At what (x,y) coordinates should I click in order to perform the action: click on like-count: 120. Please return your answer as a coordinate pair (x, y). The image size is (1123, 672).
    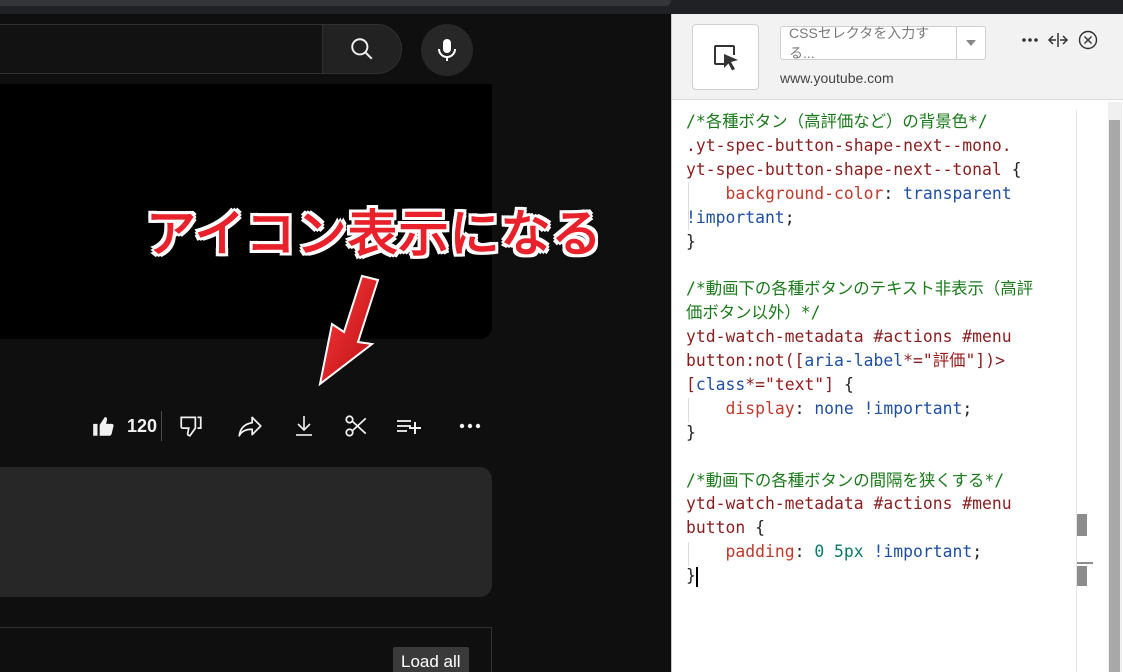
    Looking at the image, I should click on (142, 425).